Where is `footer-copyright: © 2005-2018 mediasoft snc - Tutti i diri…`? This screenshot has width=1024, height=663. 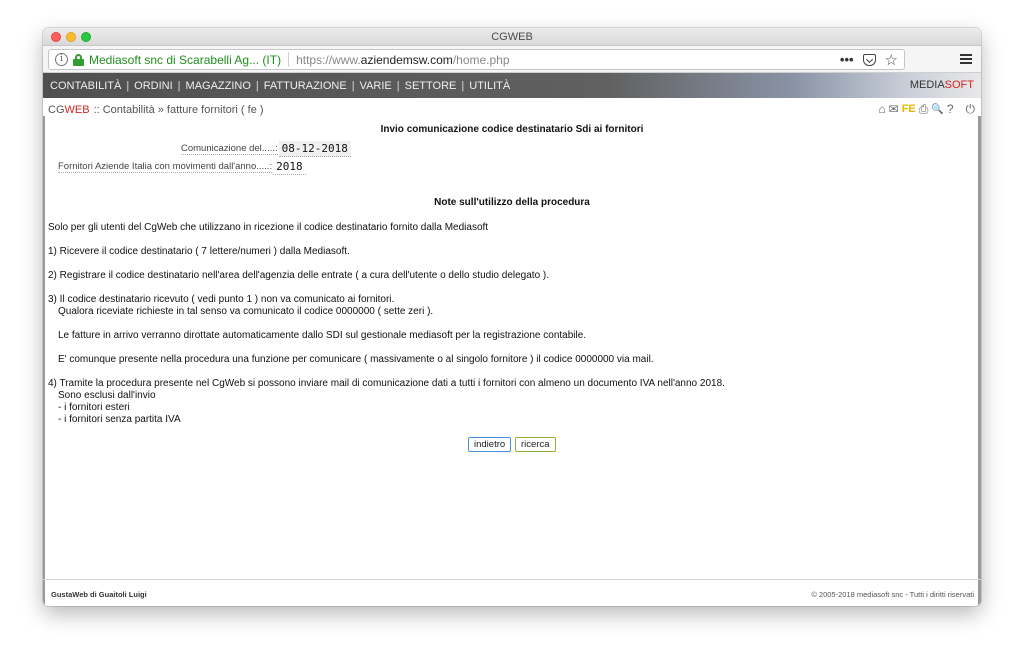
footer-copyright: © 2005-2018 mediasoft snc - Tutti i diri… is located at coordinates (892, 594).